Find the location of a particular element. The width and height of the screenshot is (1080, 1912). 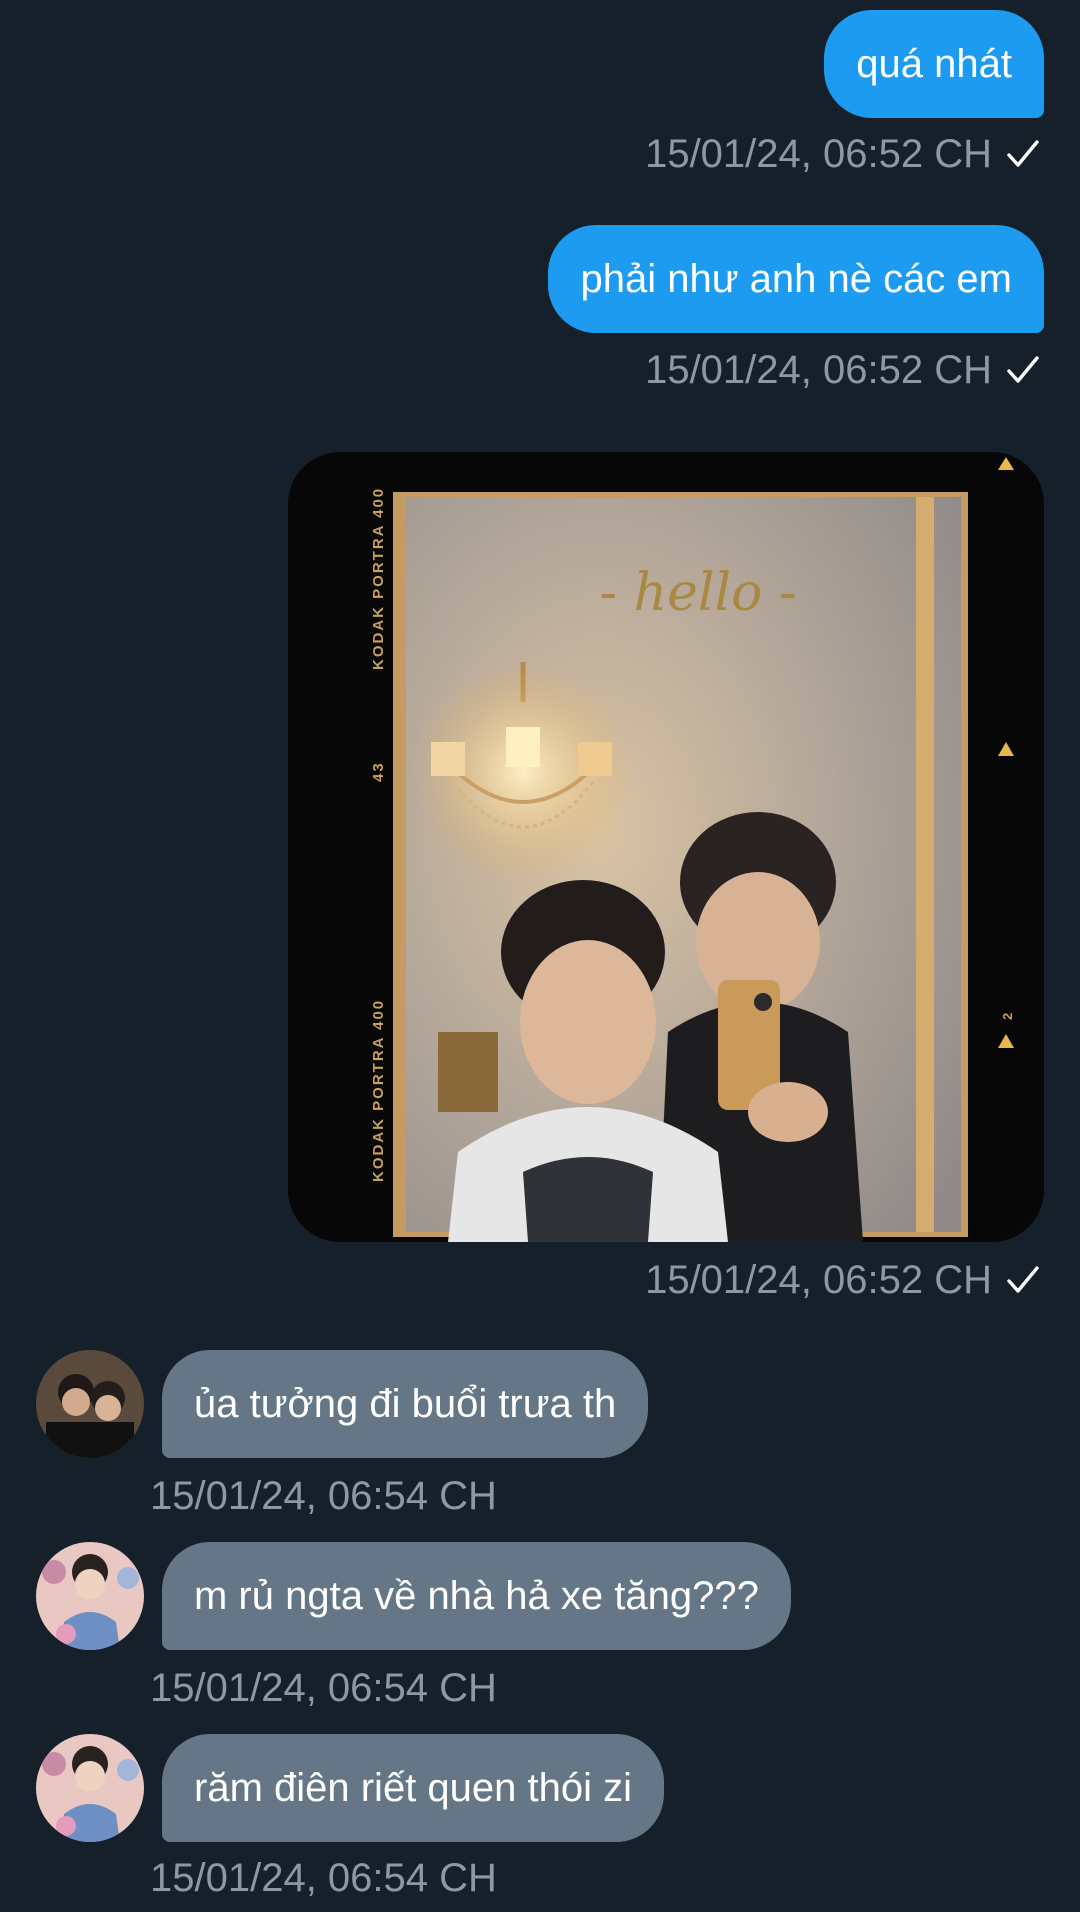

outgoing-message-bubble: phải như anh nè các em is located at coordinates (796, 279).